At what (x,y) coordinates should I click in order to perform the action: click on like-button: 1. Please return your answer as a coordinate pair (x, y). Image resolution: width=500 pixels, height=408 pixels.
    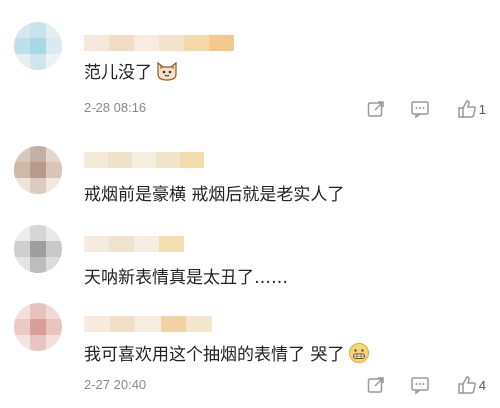
    Looking at the image, I should click on (464, 109).